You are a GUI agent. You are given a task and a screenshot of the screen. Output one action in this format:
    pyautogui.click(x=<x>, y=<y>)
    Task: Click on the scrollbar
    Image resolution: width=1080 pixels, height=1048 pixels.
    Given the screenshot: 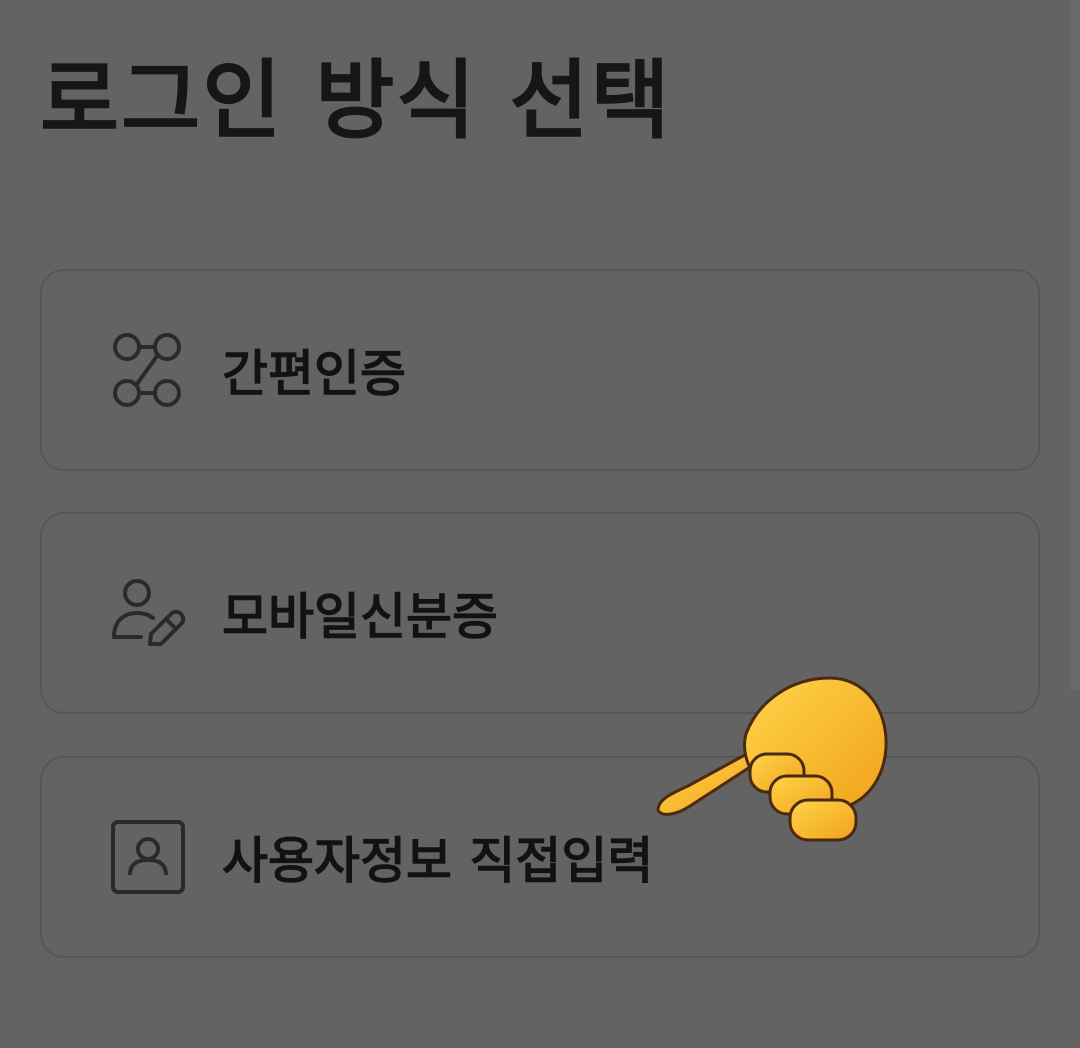 What is the action you would take?
    pyautogui.click(x=1075, y=345)
    